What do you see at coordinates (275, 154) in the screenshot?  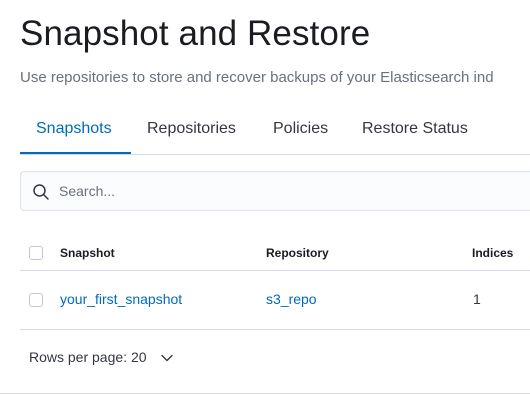 I see `tabs-divider` at bounding box center [275, 154].